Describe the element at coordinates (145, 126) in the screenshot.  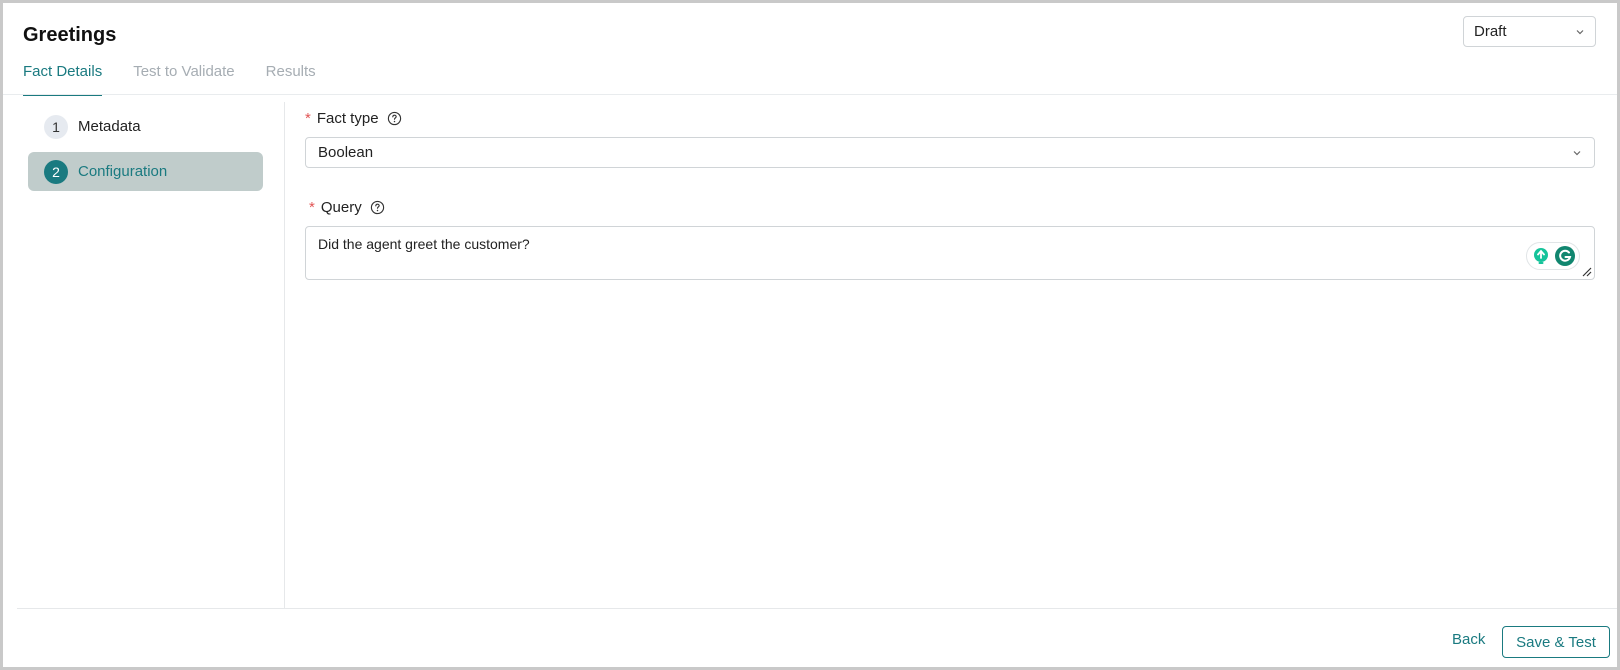
I see `step-metadata: 1 Metadata` at that location.